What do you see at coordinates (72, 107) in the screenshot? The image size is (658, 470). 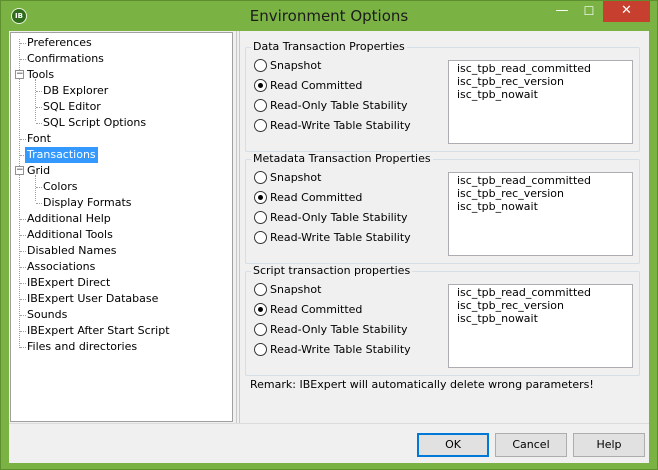 I see `tree-item-sql-editor: SQL Editor` at bounding box center [72, 107].